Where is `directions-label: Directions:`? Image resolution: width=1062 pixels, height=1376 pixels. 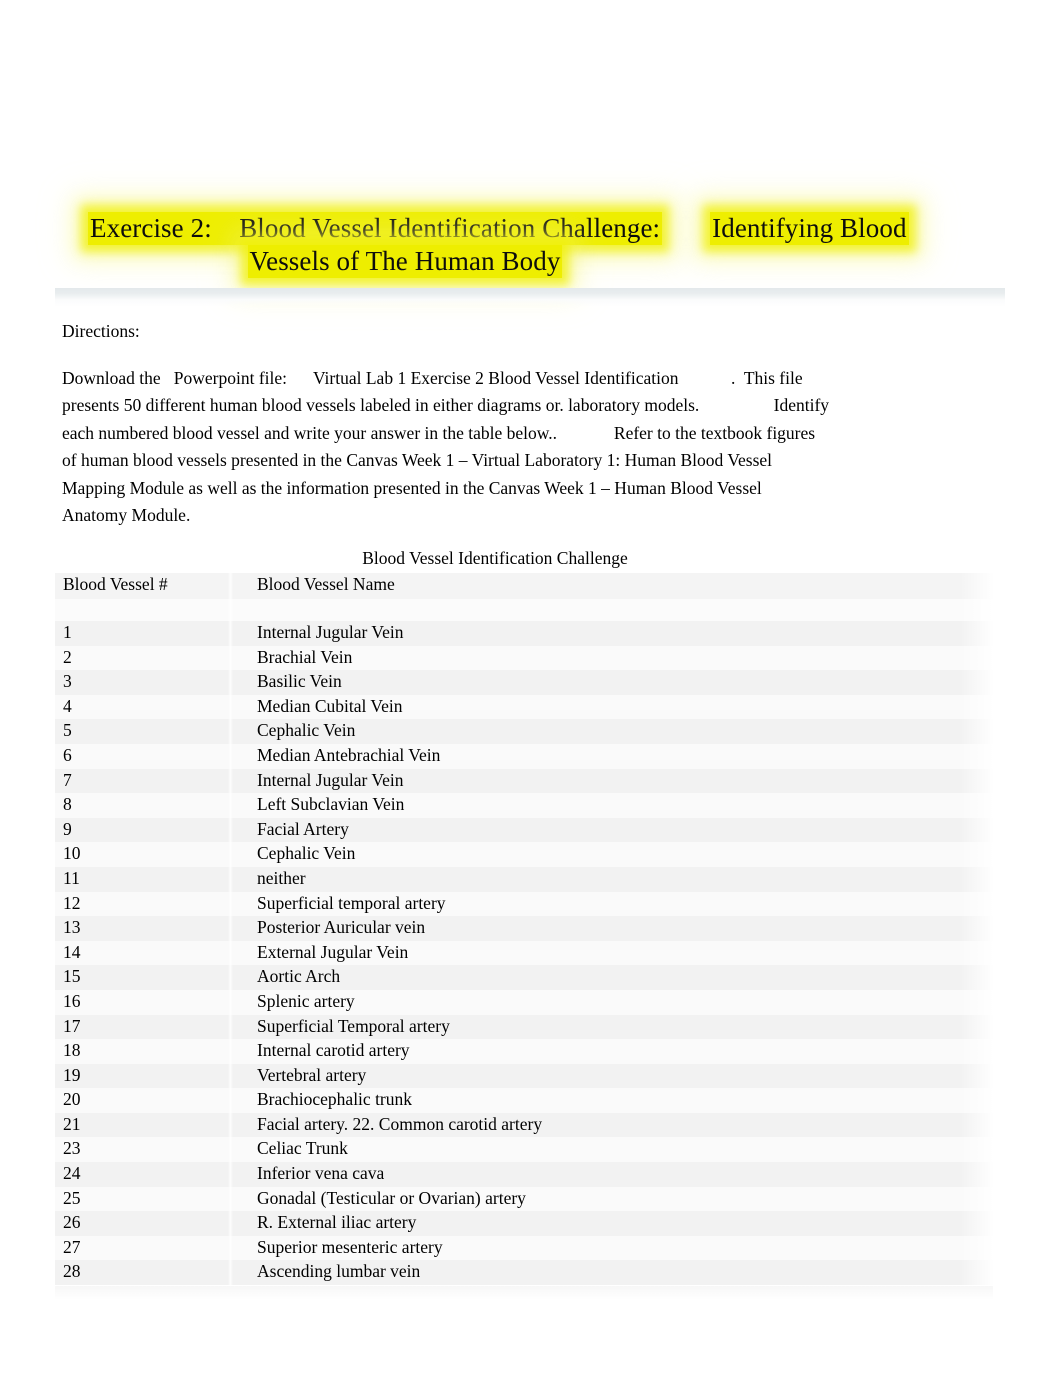 directions-label: Directions: is located at coordinates (101, 331).